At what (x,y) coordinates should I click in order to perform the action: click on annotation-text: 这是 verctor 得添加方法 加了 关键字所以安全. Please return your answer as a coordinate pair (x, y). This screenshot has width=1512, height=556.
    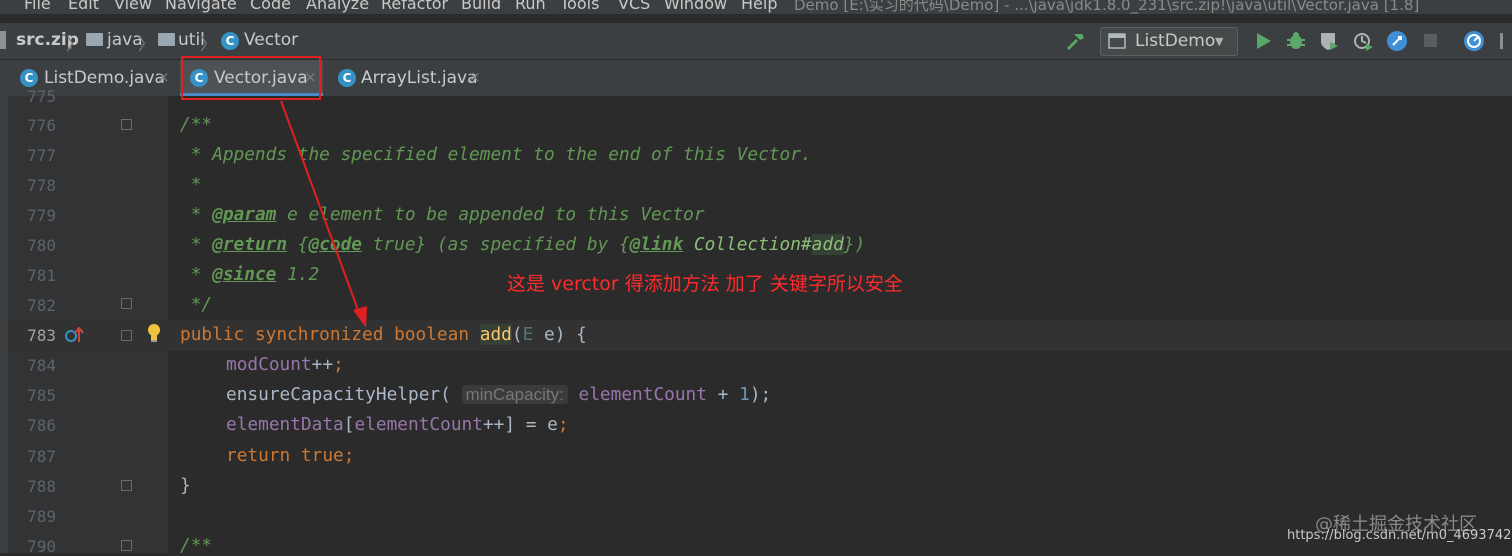
    Looking at the image, I should click on (705, 284).